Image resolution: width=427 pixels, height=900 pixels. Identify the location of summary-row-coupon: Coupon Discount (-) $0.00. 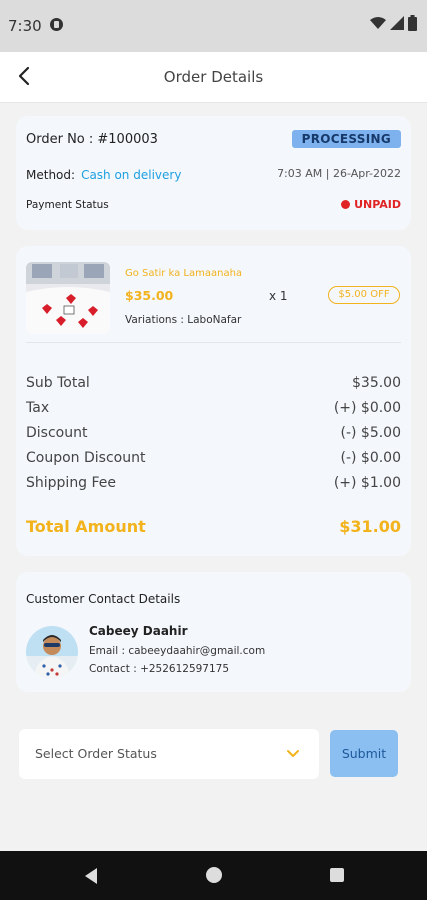
(213, 458).